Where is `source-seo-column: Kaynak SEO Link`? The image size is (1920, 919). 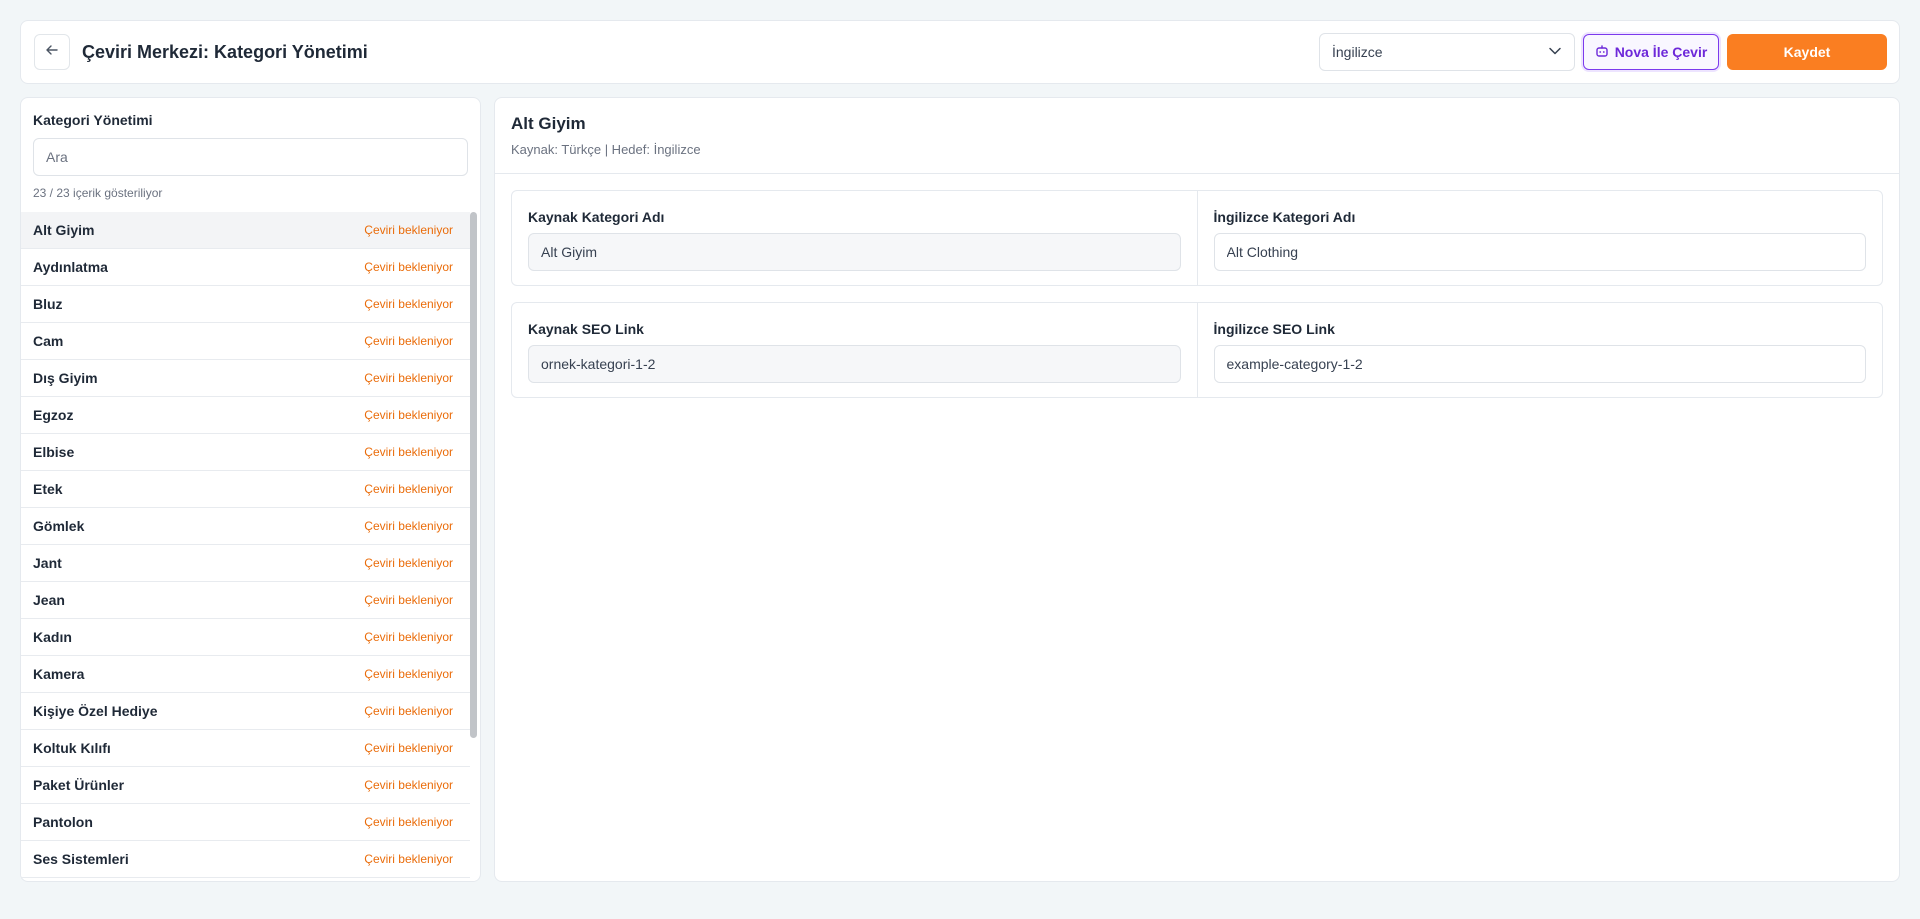 source-seo-column: Kaynak SEO Link is located at coordinates (854, 350).